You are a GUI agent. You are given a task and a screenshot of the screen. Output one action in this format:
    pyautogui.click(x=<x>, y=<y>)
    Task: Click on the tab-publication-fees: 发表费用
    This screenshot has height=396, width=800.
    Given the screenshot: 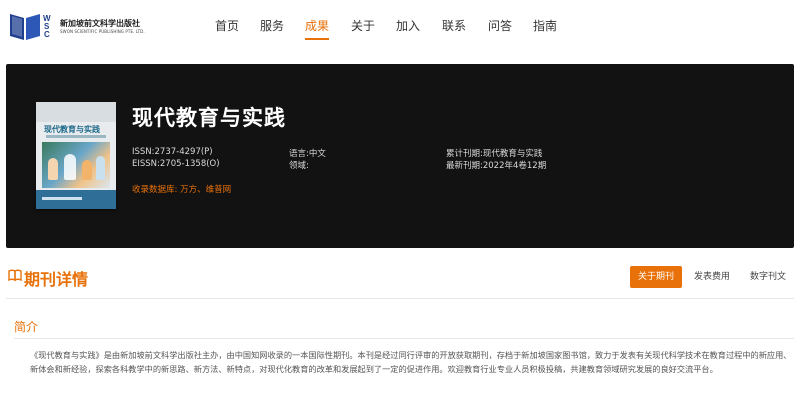 What is the action you would take?
    pyautogui.click(x=712, y=277)
    